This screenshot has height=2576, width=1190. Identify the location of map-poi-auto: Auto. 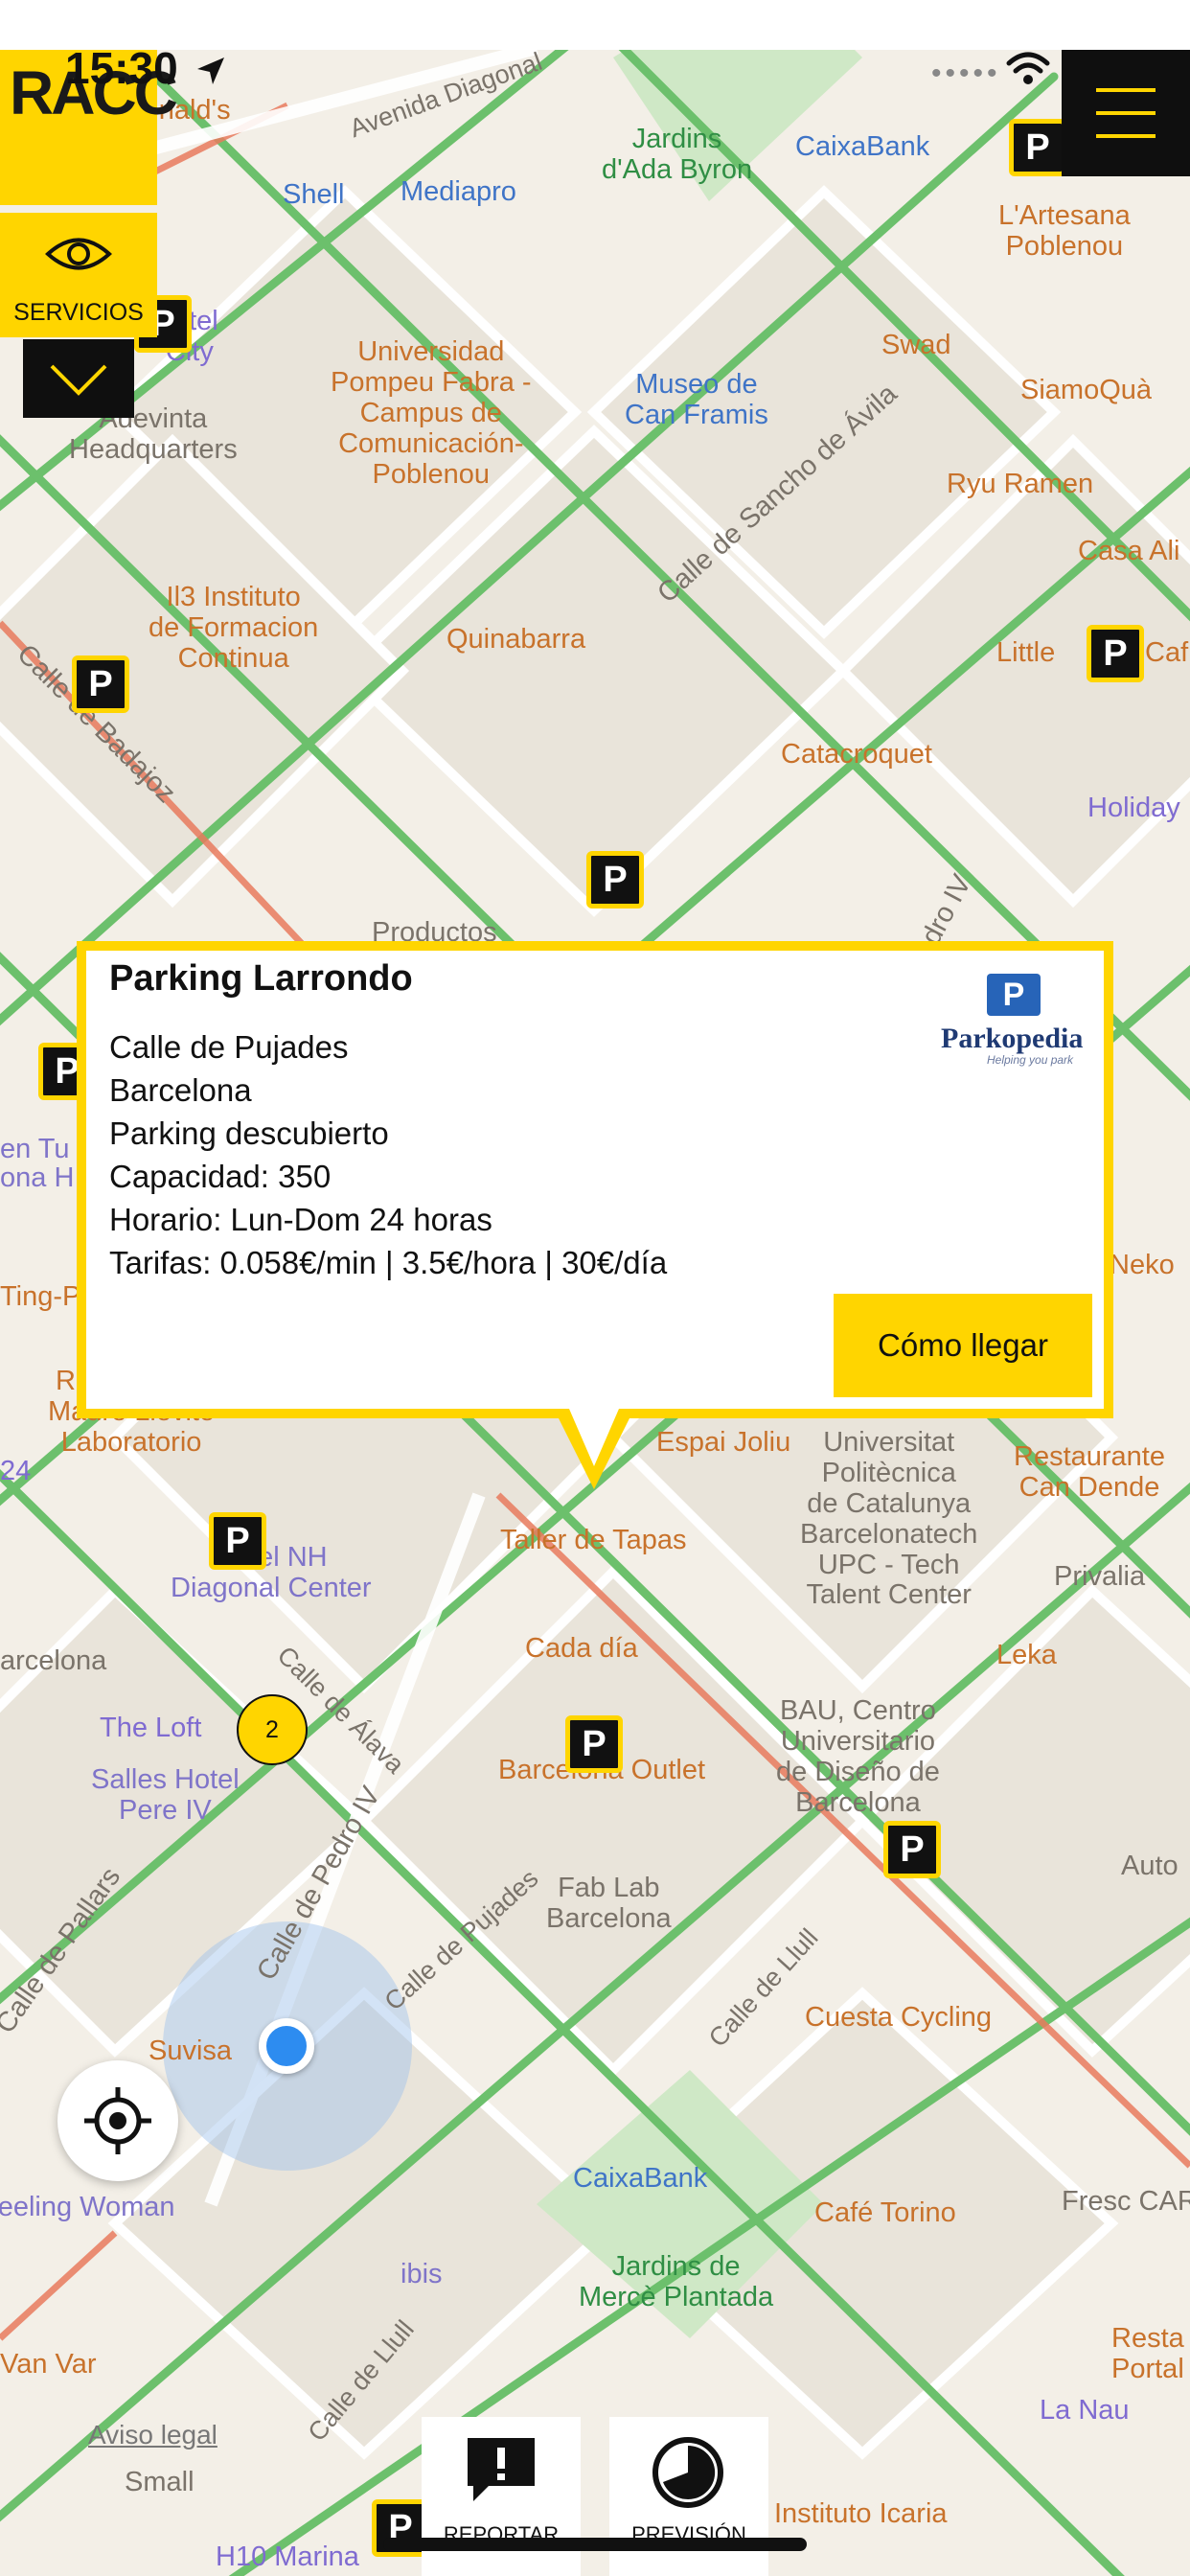
(1150, 1866).